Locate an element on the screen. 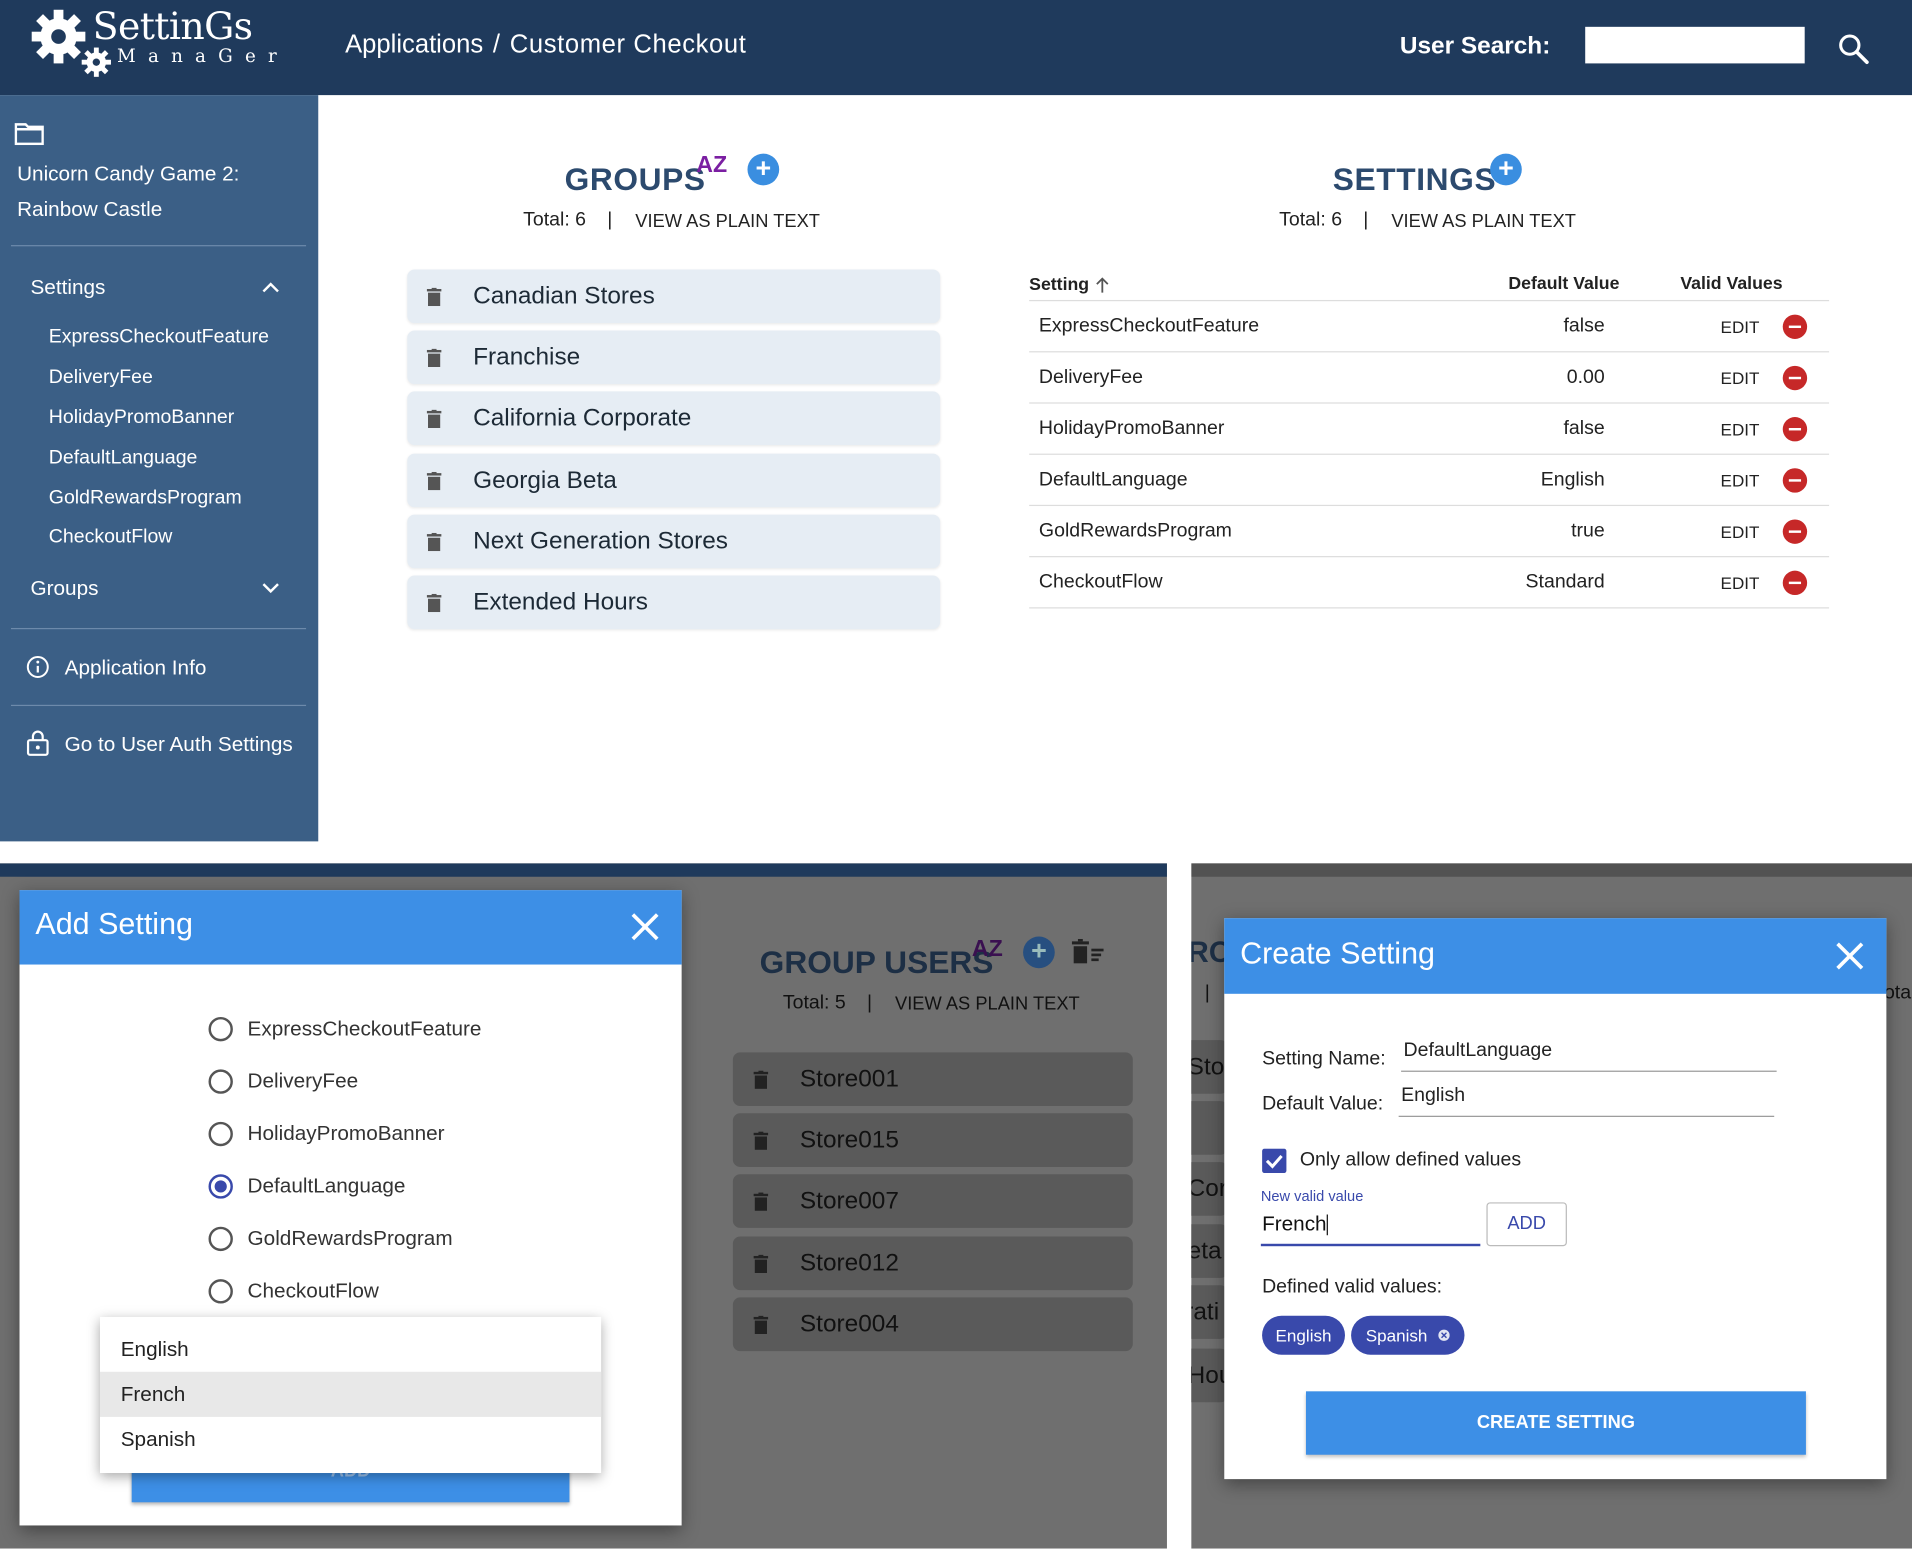  sidebar-item-checkoutflow: CheckoutFlow is located at coordinates (111, 538).